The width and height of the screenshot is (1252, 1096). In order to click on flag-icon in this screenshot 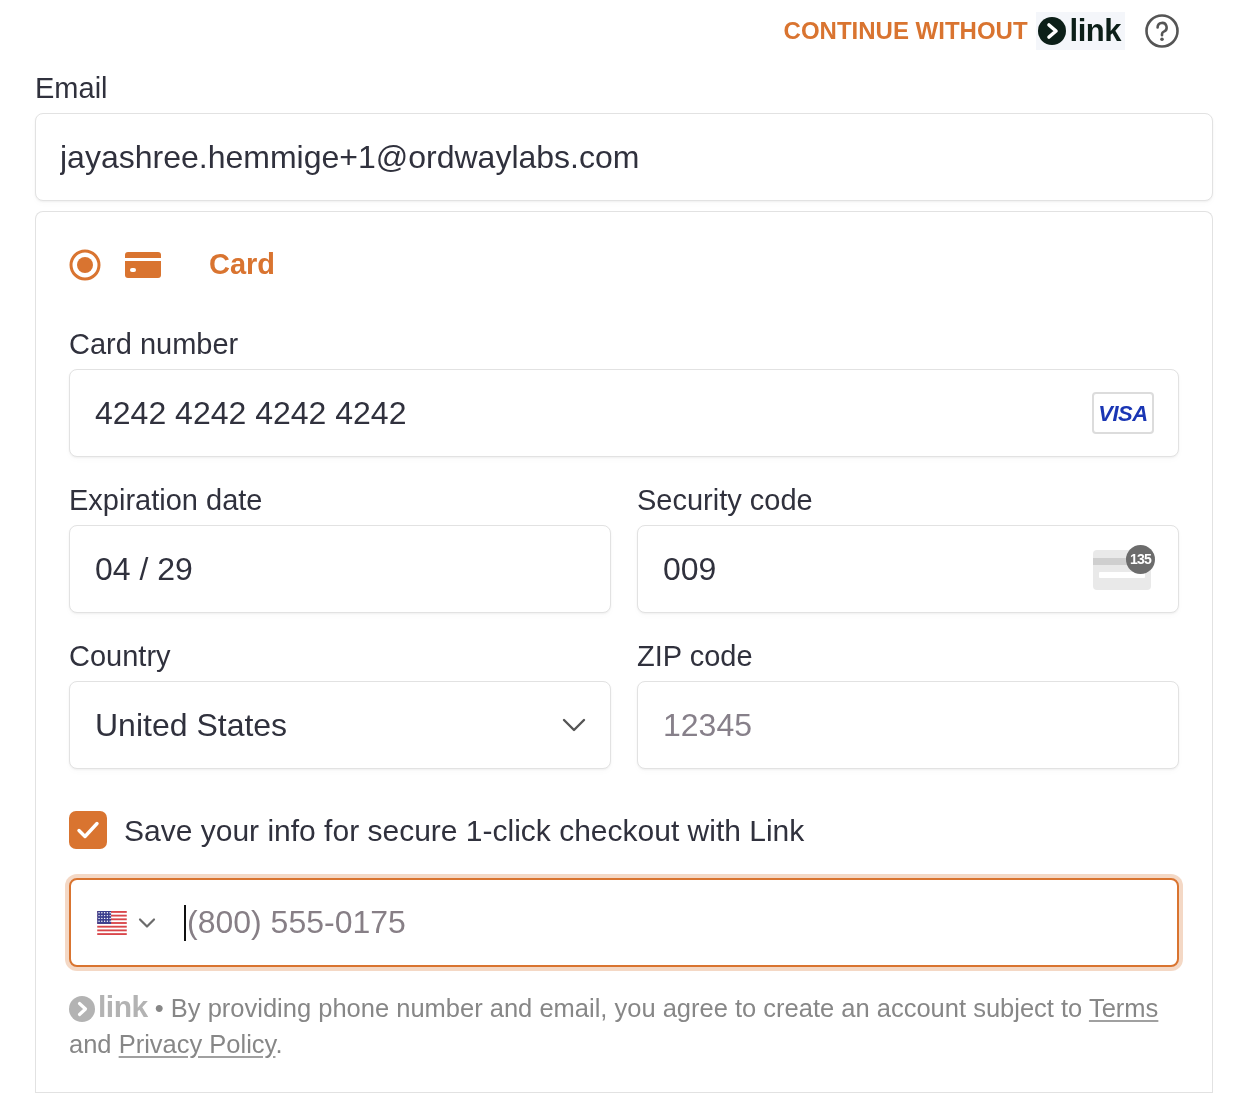, I will do `click(112, 922)`.